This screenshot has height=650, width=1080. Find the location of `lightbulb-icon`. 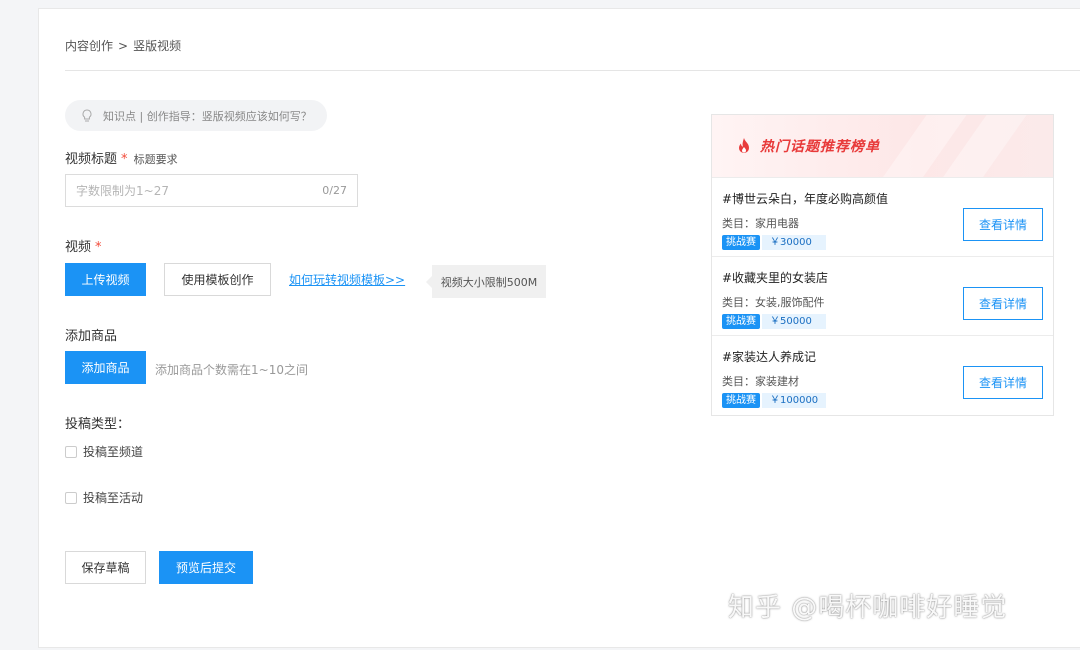

lightbulb-icon is located at coordinates (87, 114).